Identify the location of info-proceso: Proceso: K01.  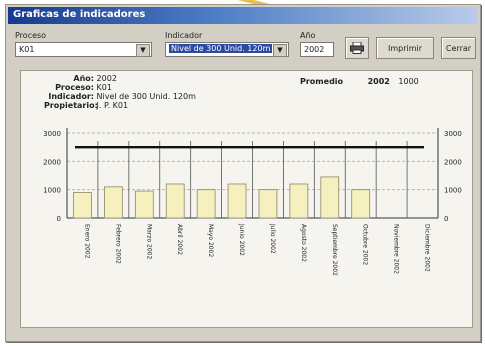
(78, 87).